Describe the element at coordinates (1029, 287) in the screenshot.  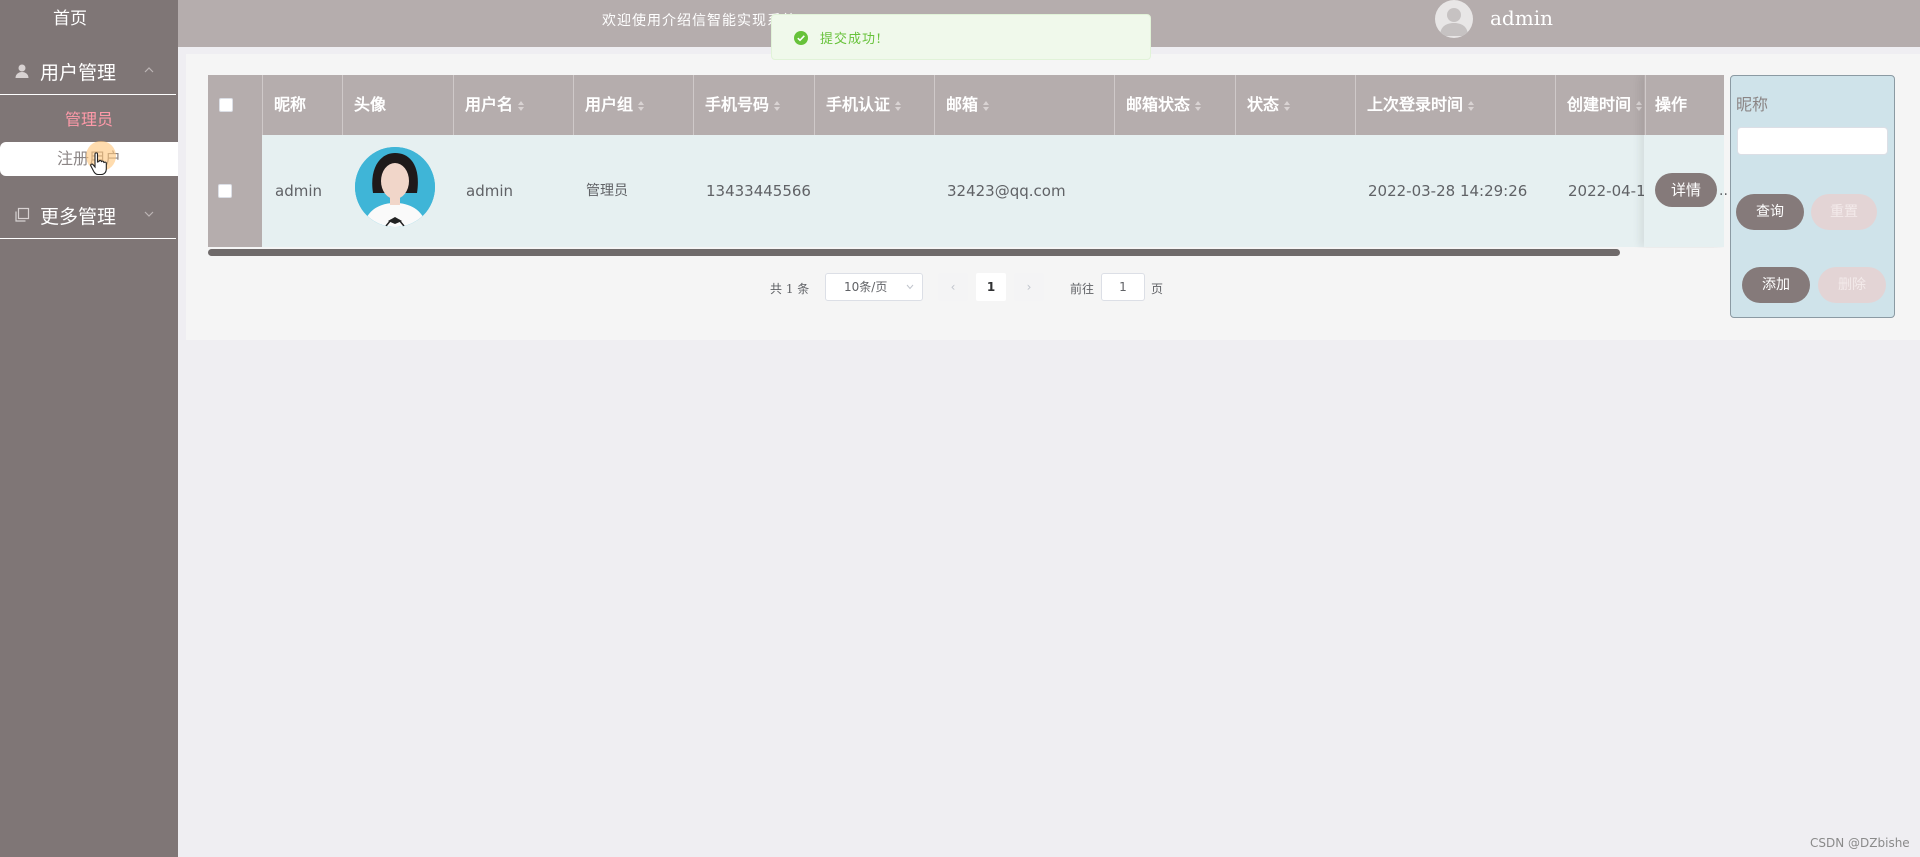
I see `next-page-button: ›` at that location.